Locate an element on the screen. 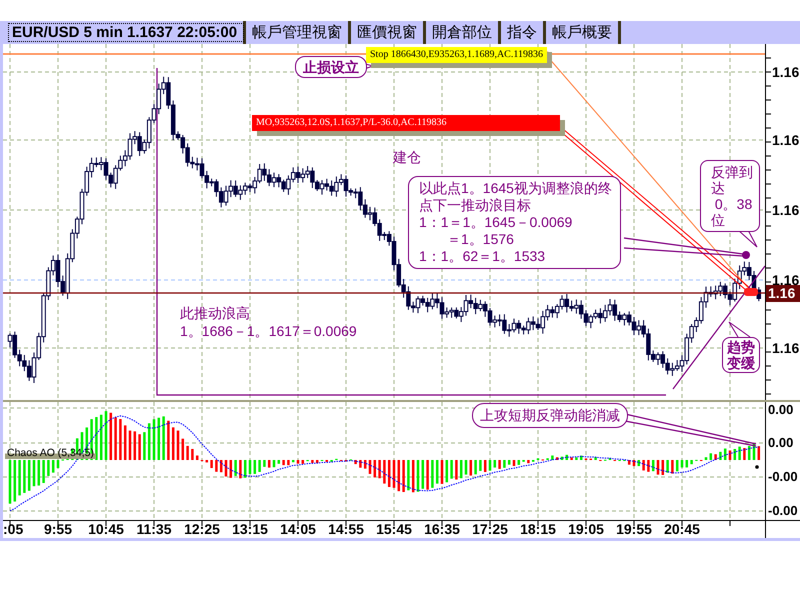 Image resolution: width=800 pixels, height=600 pixels. annotation-callout: 止损设立 is located at coordinates (331, 67).